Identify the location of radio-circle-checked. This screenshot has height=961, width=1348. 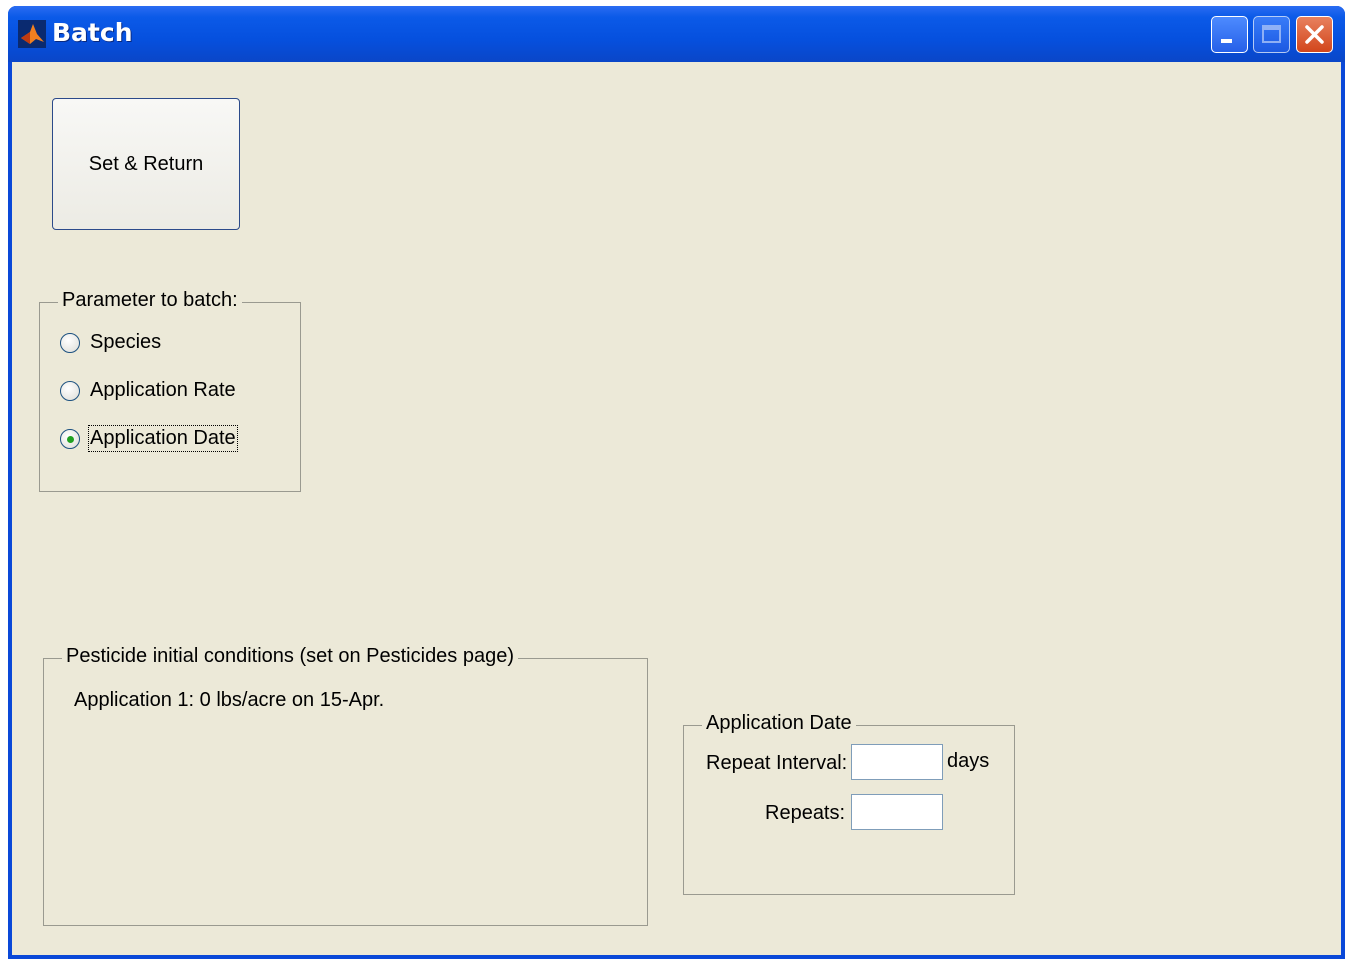
(70, 438).